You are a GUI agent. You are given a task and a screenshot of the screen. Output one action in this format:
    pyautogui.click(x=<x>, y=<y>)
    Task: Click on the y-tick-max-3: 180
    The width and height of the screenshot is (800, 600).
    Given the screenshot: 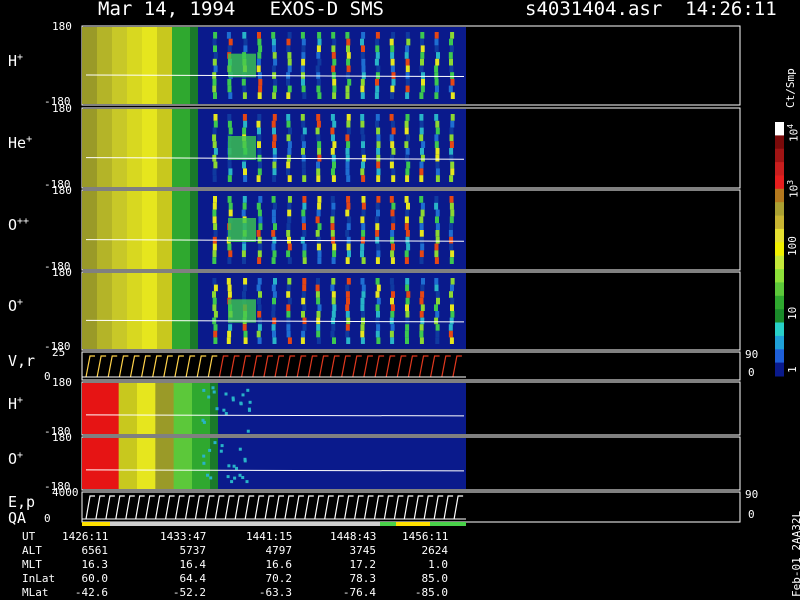 What is the action you would take?
    pyautogui.click(x=62, y=190)
    